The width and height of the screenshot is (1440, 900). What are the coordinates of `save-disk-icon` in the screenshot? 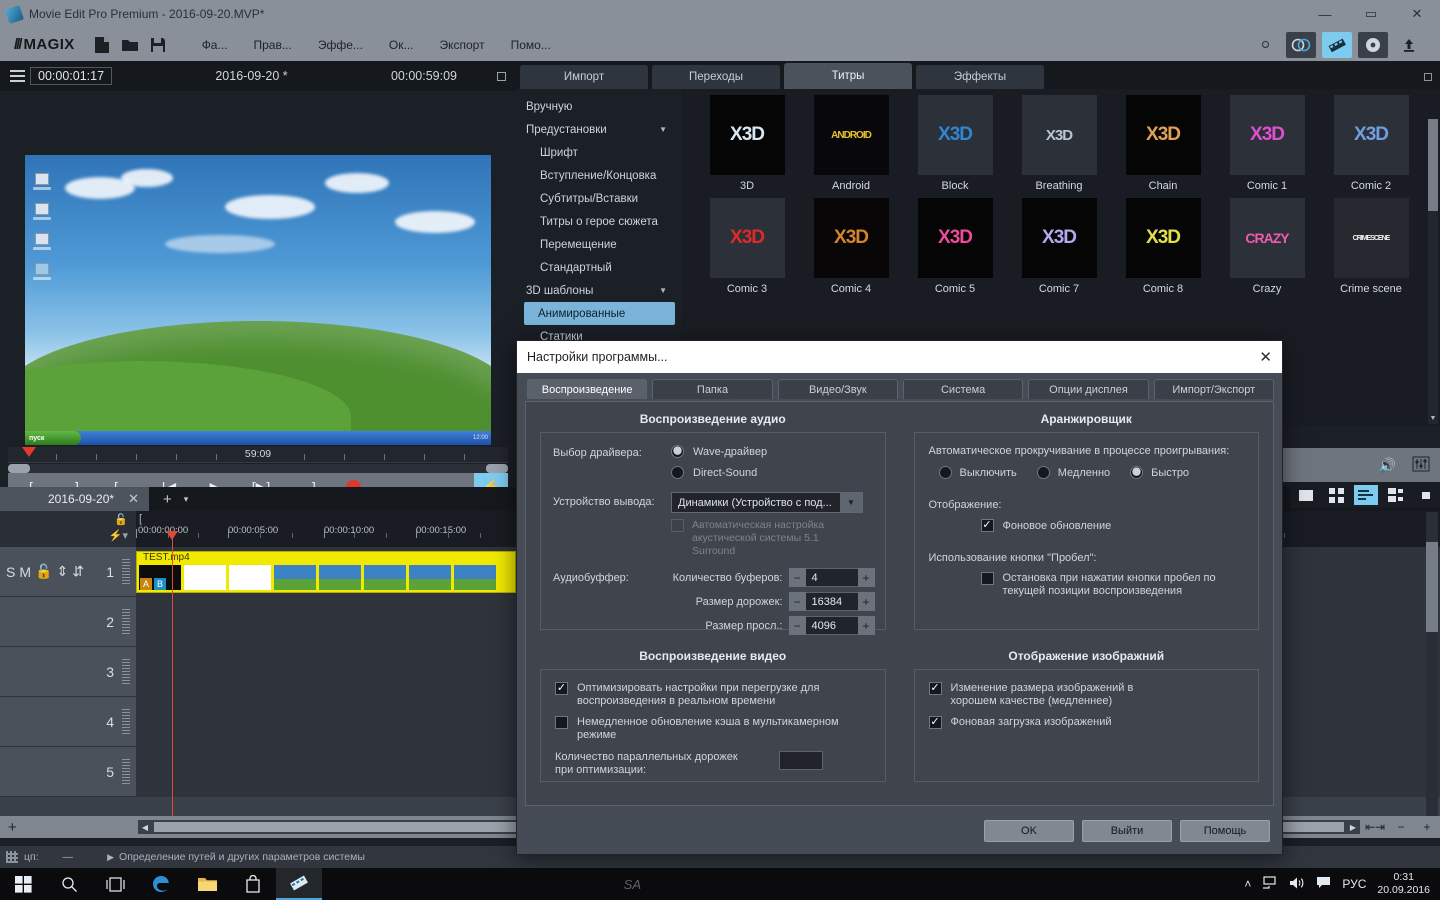 It's located at (158, 45).